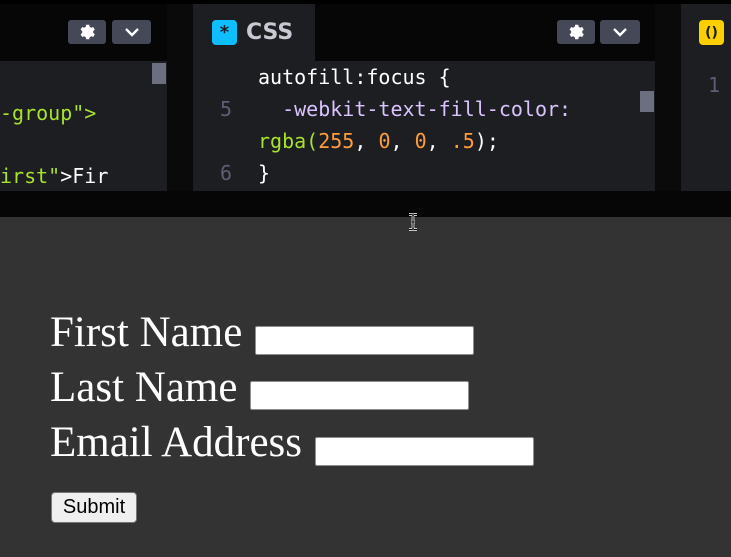 This screenshot has width=731, height=557. What do you see at coordinates (270, 32) in the screenshot?
I see `tab-css-label: CSS` at bounding box center [270, 32].